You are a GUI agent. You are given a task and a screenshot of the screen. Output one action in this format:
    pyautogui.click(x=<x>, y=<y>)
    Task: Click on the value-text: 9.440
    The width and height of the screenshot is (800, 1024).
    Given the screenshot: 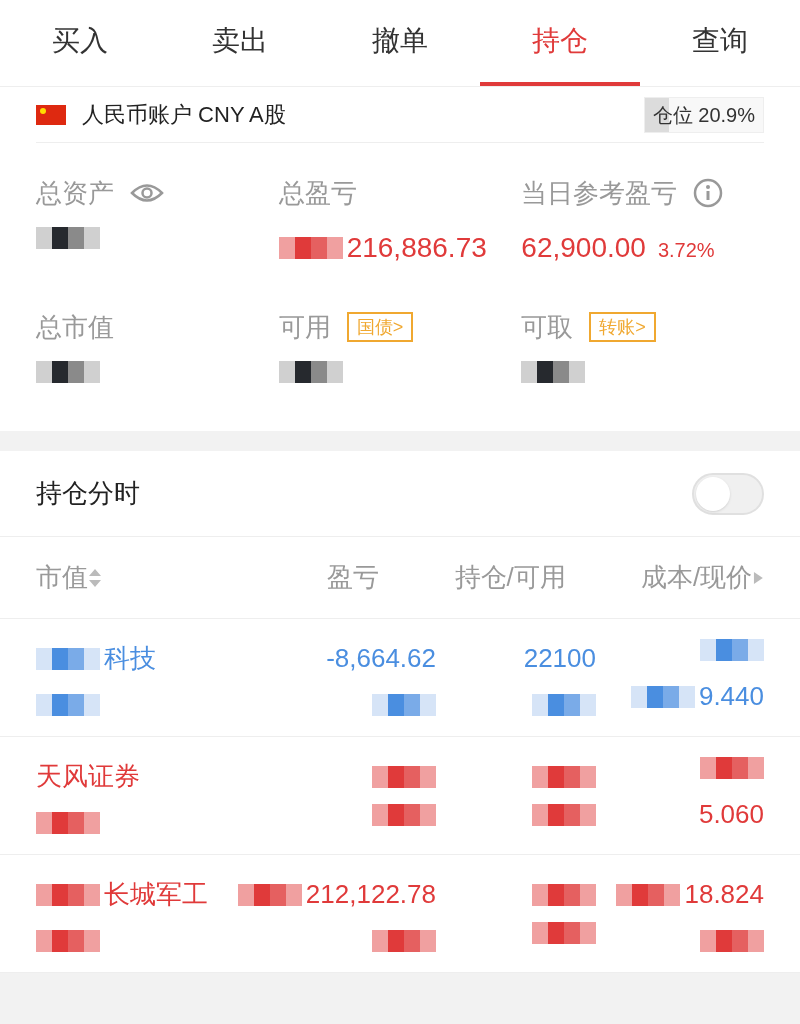 What is the action you would take?
    pyautogui.click(x=731, y=696)
    